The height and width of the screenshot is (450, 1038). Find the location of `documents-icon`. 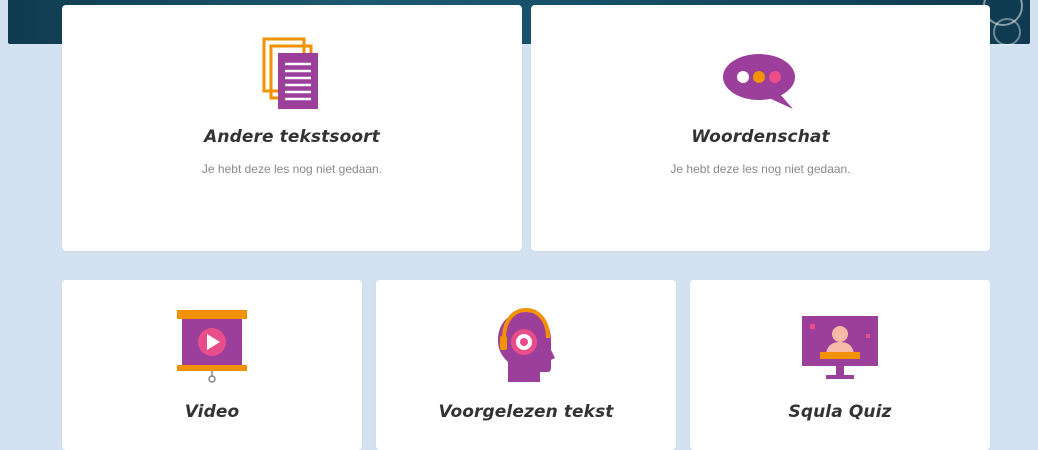

documents-icon is located at coordinates (290, 73).